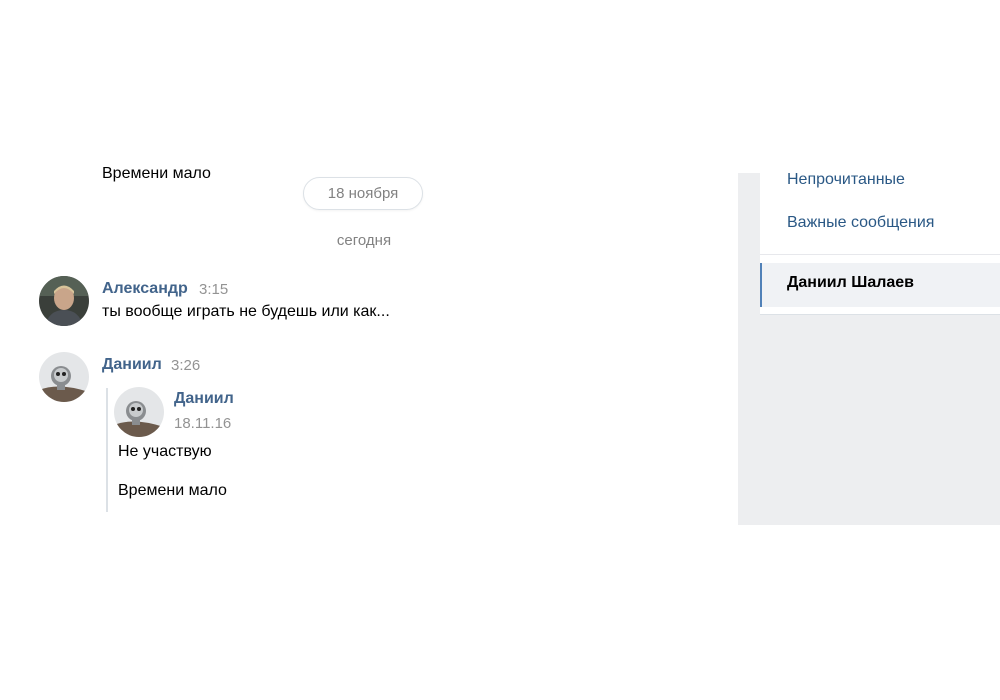 This screenshot has height=700, width=1000. I want to click on selected-conversation-item: Даниил Шалаев, so click(880, 285).